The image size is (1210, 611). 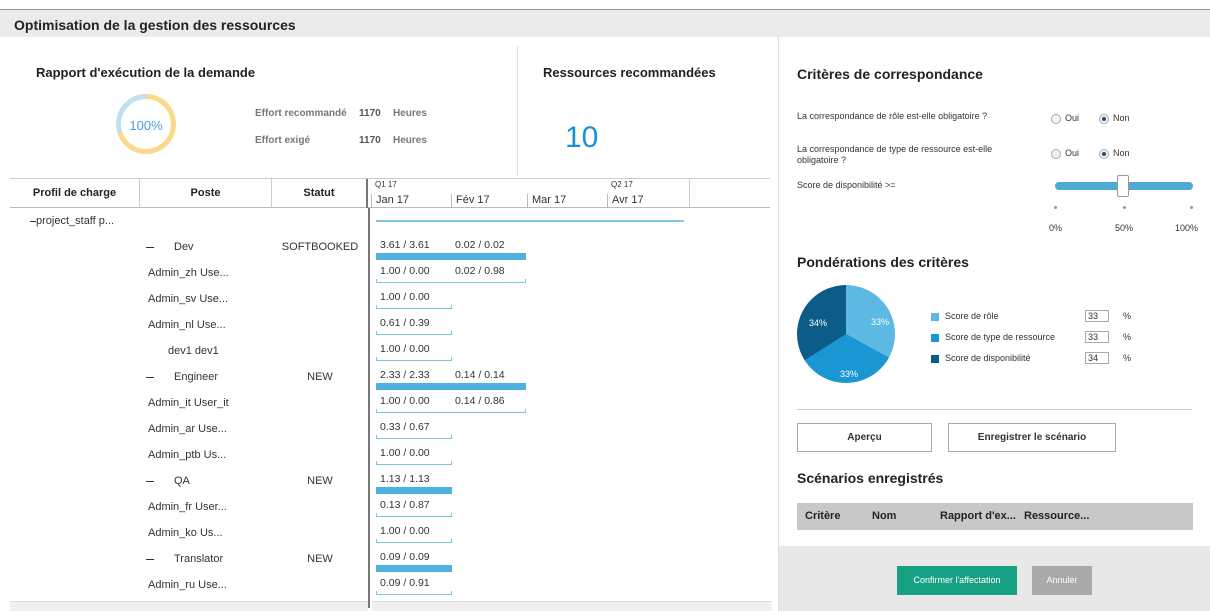 I want to click on weight-input-type: 33, so click(x=1097, y=337).